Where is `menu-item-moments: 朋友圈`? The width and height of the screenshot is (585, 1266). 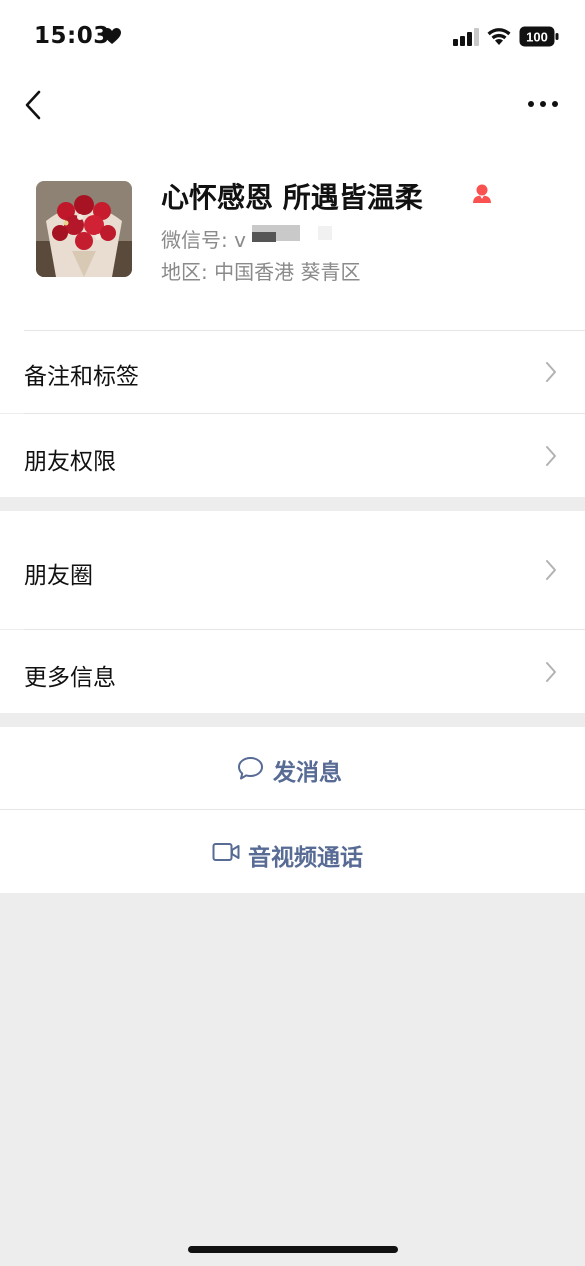
menu-item-moments: 朋友圈 is located at coordinates (292, 570).